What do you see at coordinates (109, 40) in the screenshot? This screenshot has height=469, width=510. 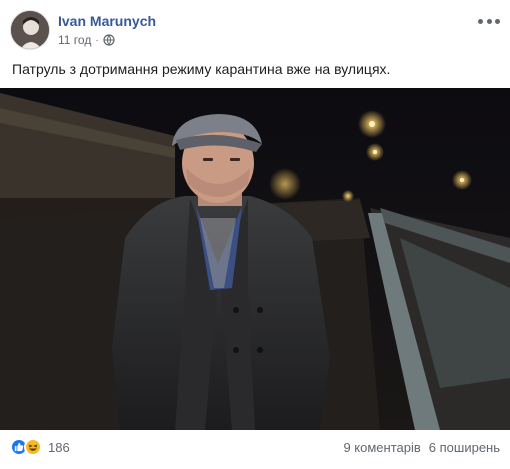 I see `globe-icon` at bounding box center [109, 40].